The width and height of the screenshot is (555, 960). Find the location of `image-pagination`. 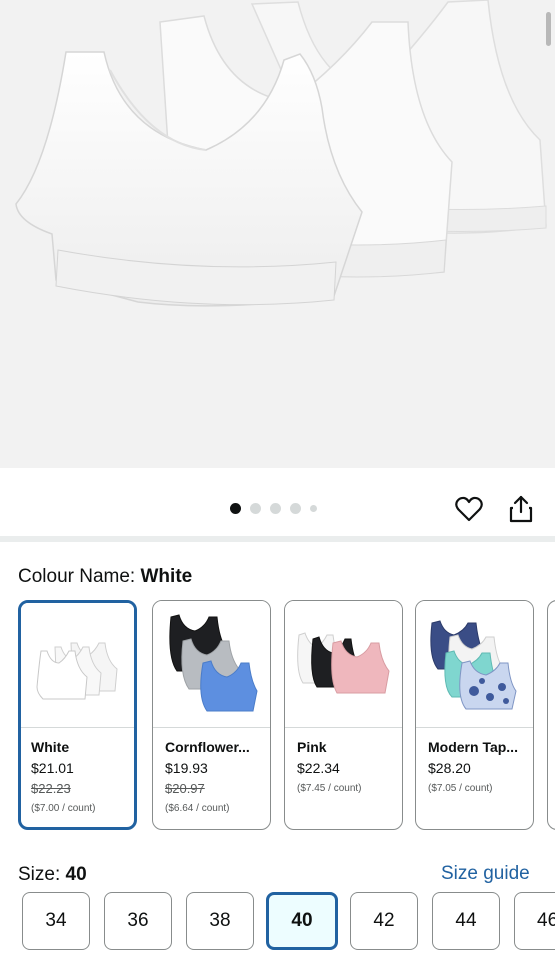

image-pagination is located at coordinates (273, 508).